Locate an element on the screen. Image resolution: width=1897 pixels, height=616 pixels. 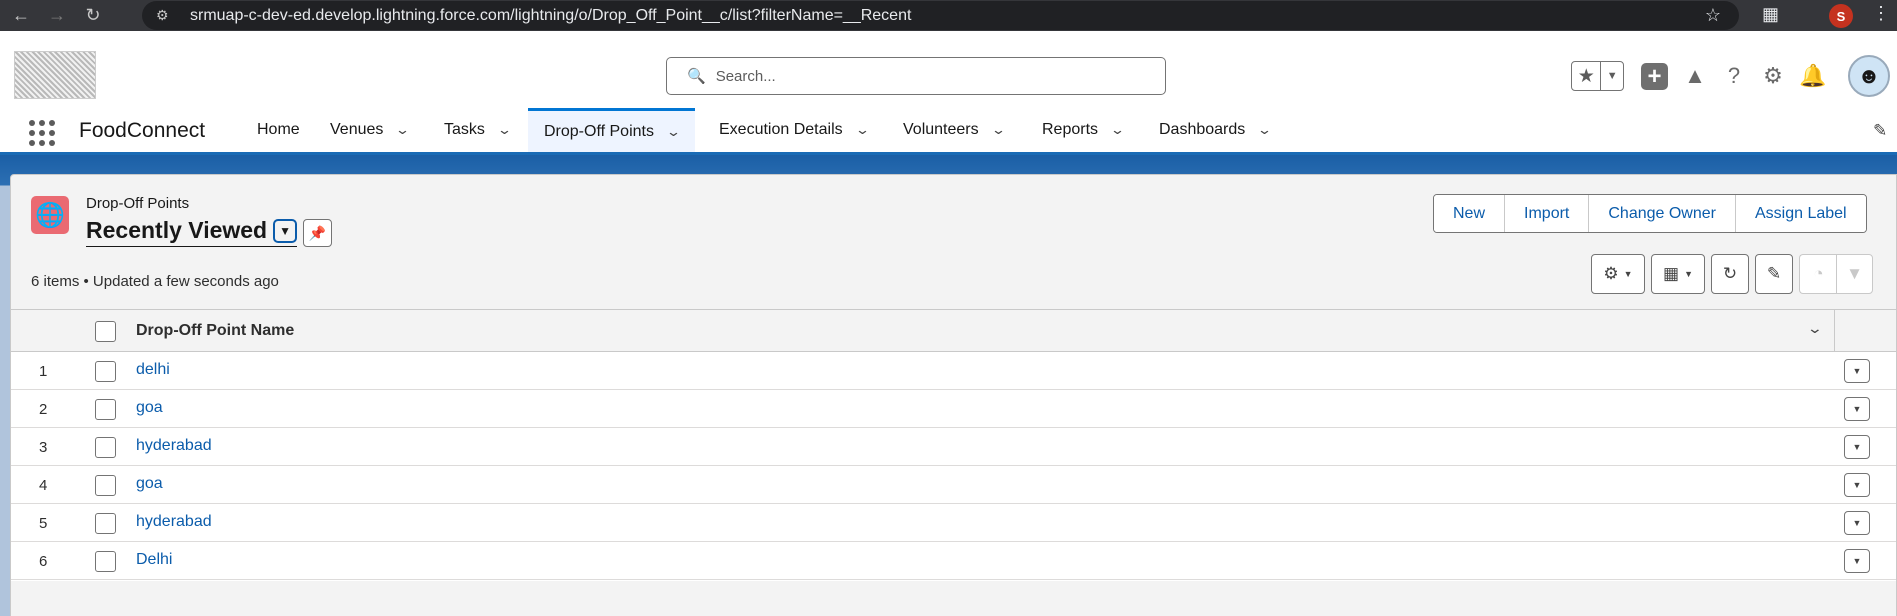
notifications-bell-icon: 🔔 is located at coordinates (1813, 76).